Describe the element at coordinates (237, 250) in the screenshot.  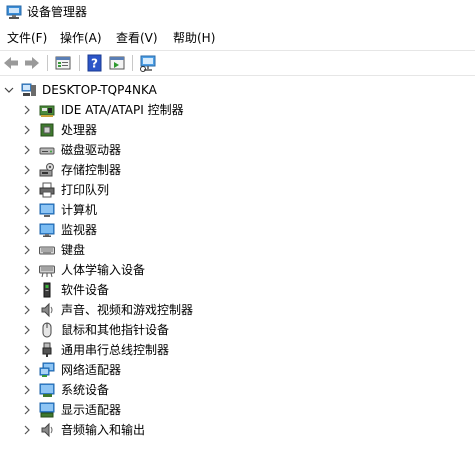
I see `tree-item: 键盘` at that location.